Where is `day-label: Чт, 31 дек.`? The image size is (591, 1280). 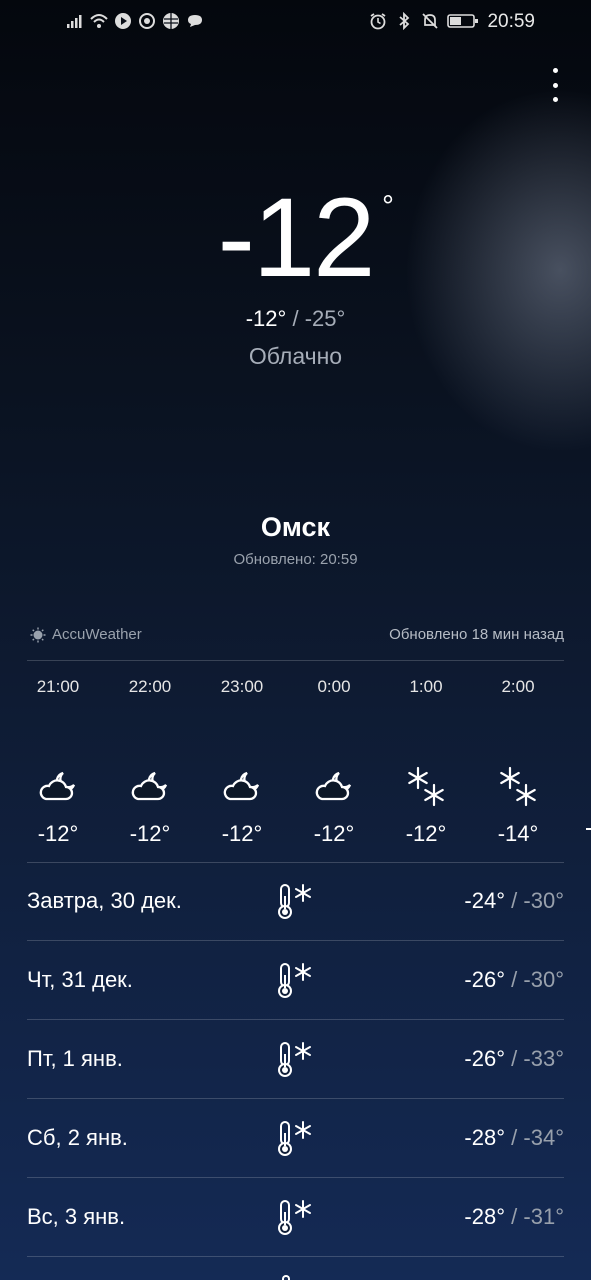 day-label: Чт, 31 дек. is located at coordinates (80, 979).